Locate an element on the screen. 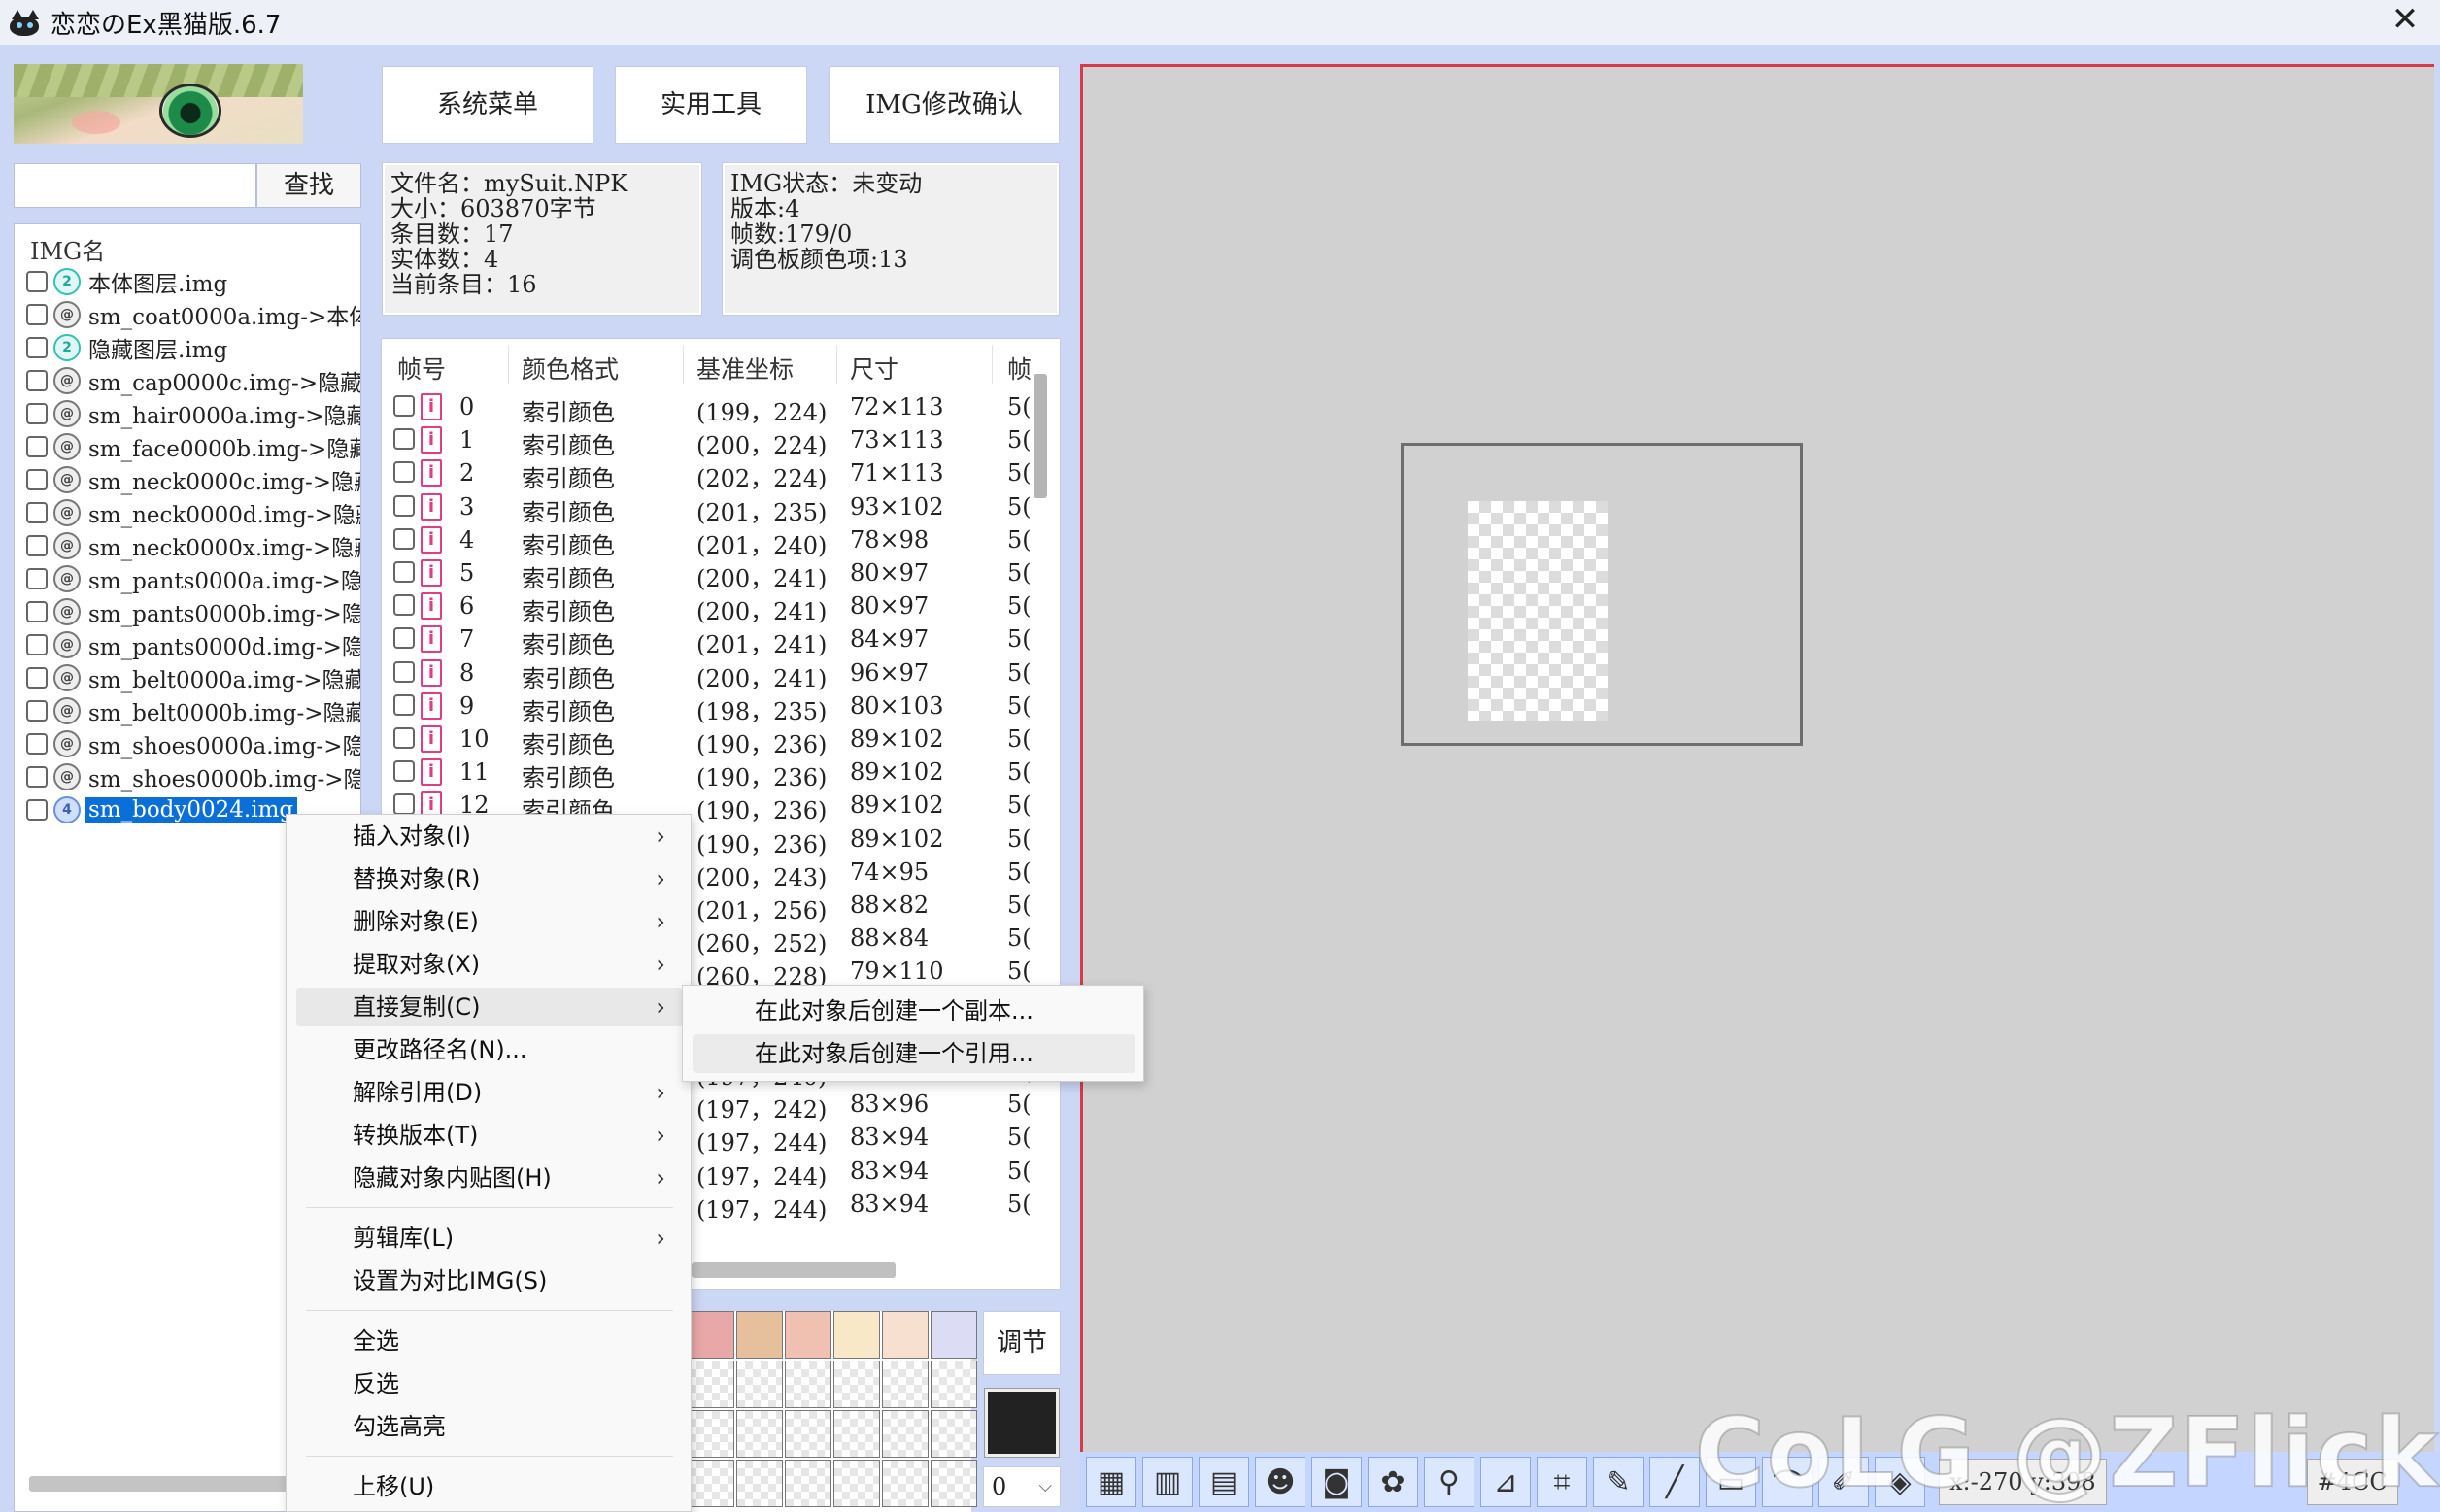  context-menu-item: 设置为对比IMG(S) is located at coordinates (490, 1280).